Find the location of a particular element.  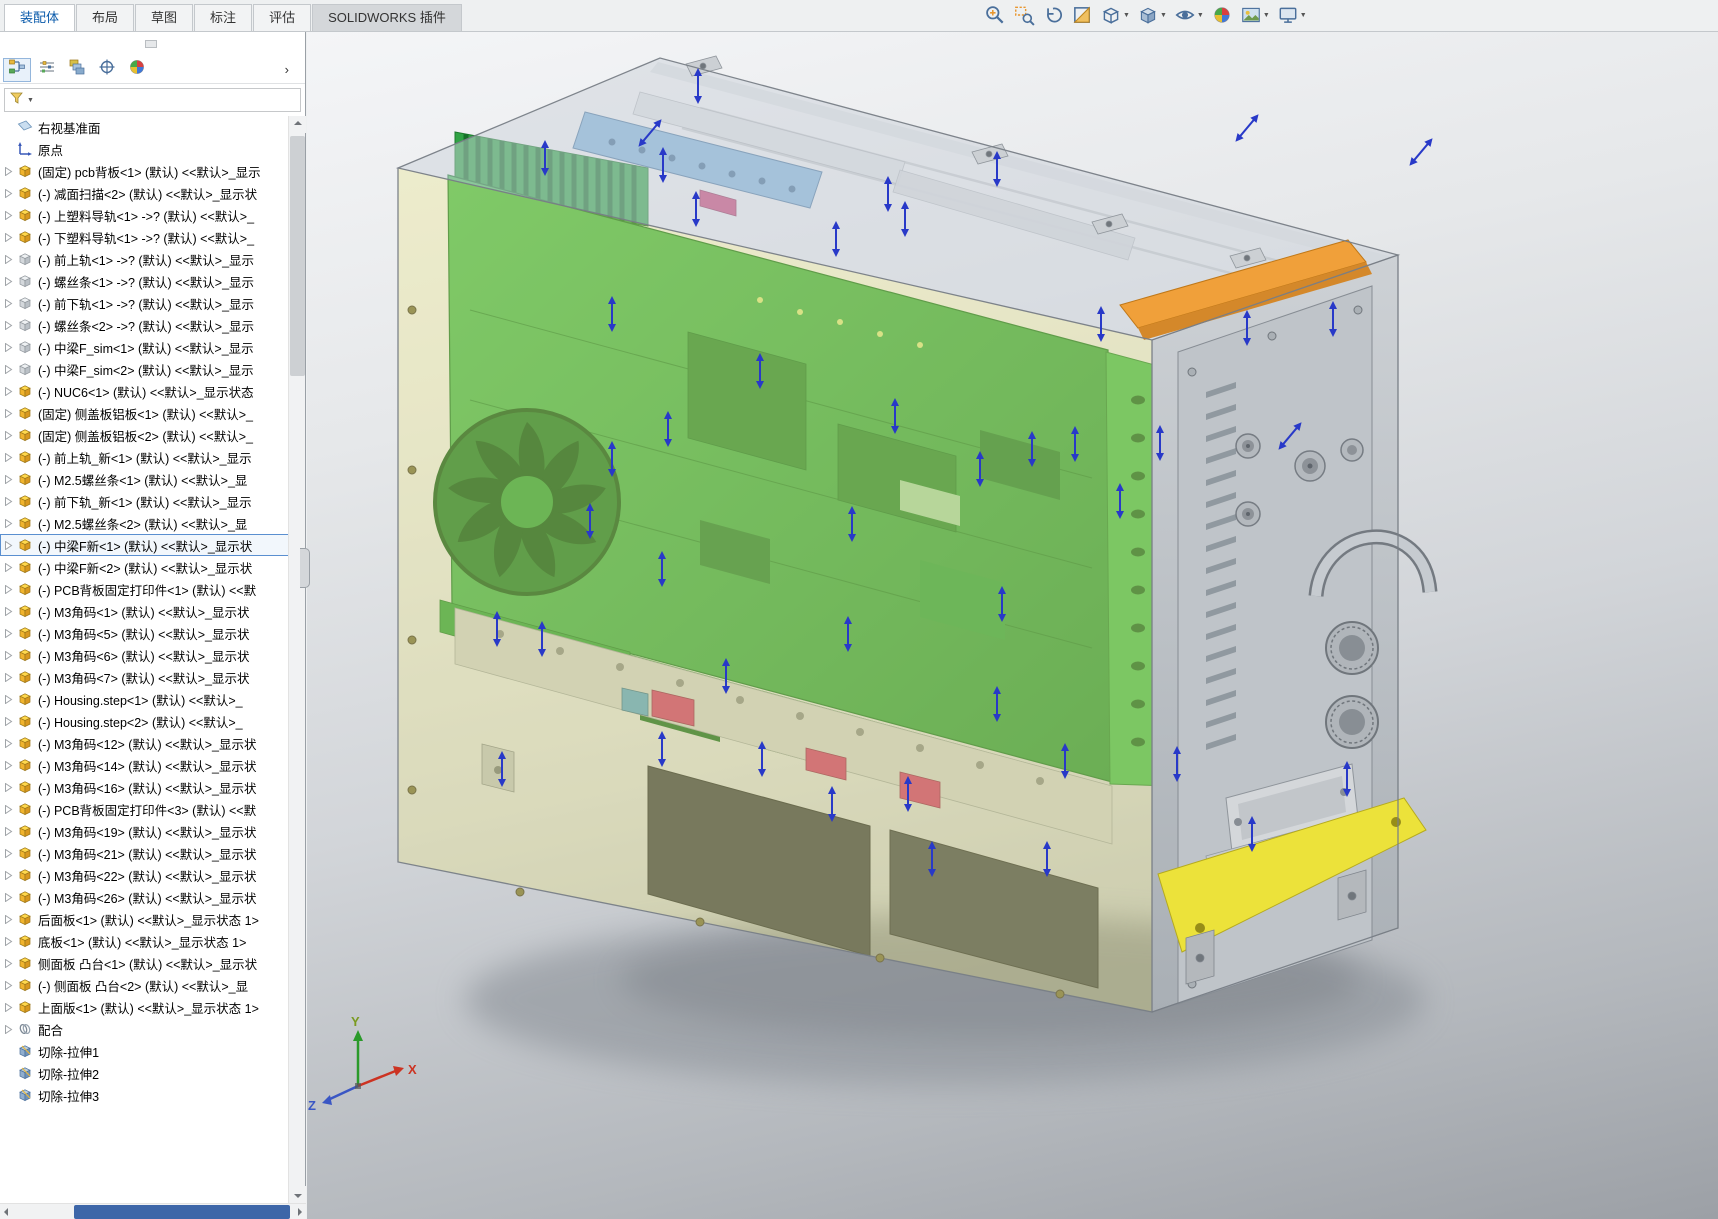

tree-item-3: (固定) pcb背板<1> (默认) <<默认>_显示 is located at coordinates (144, 171).